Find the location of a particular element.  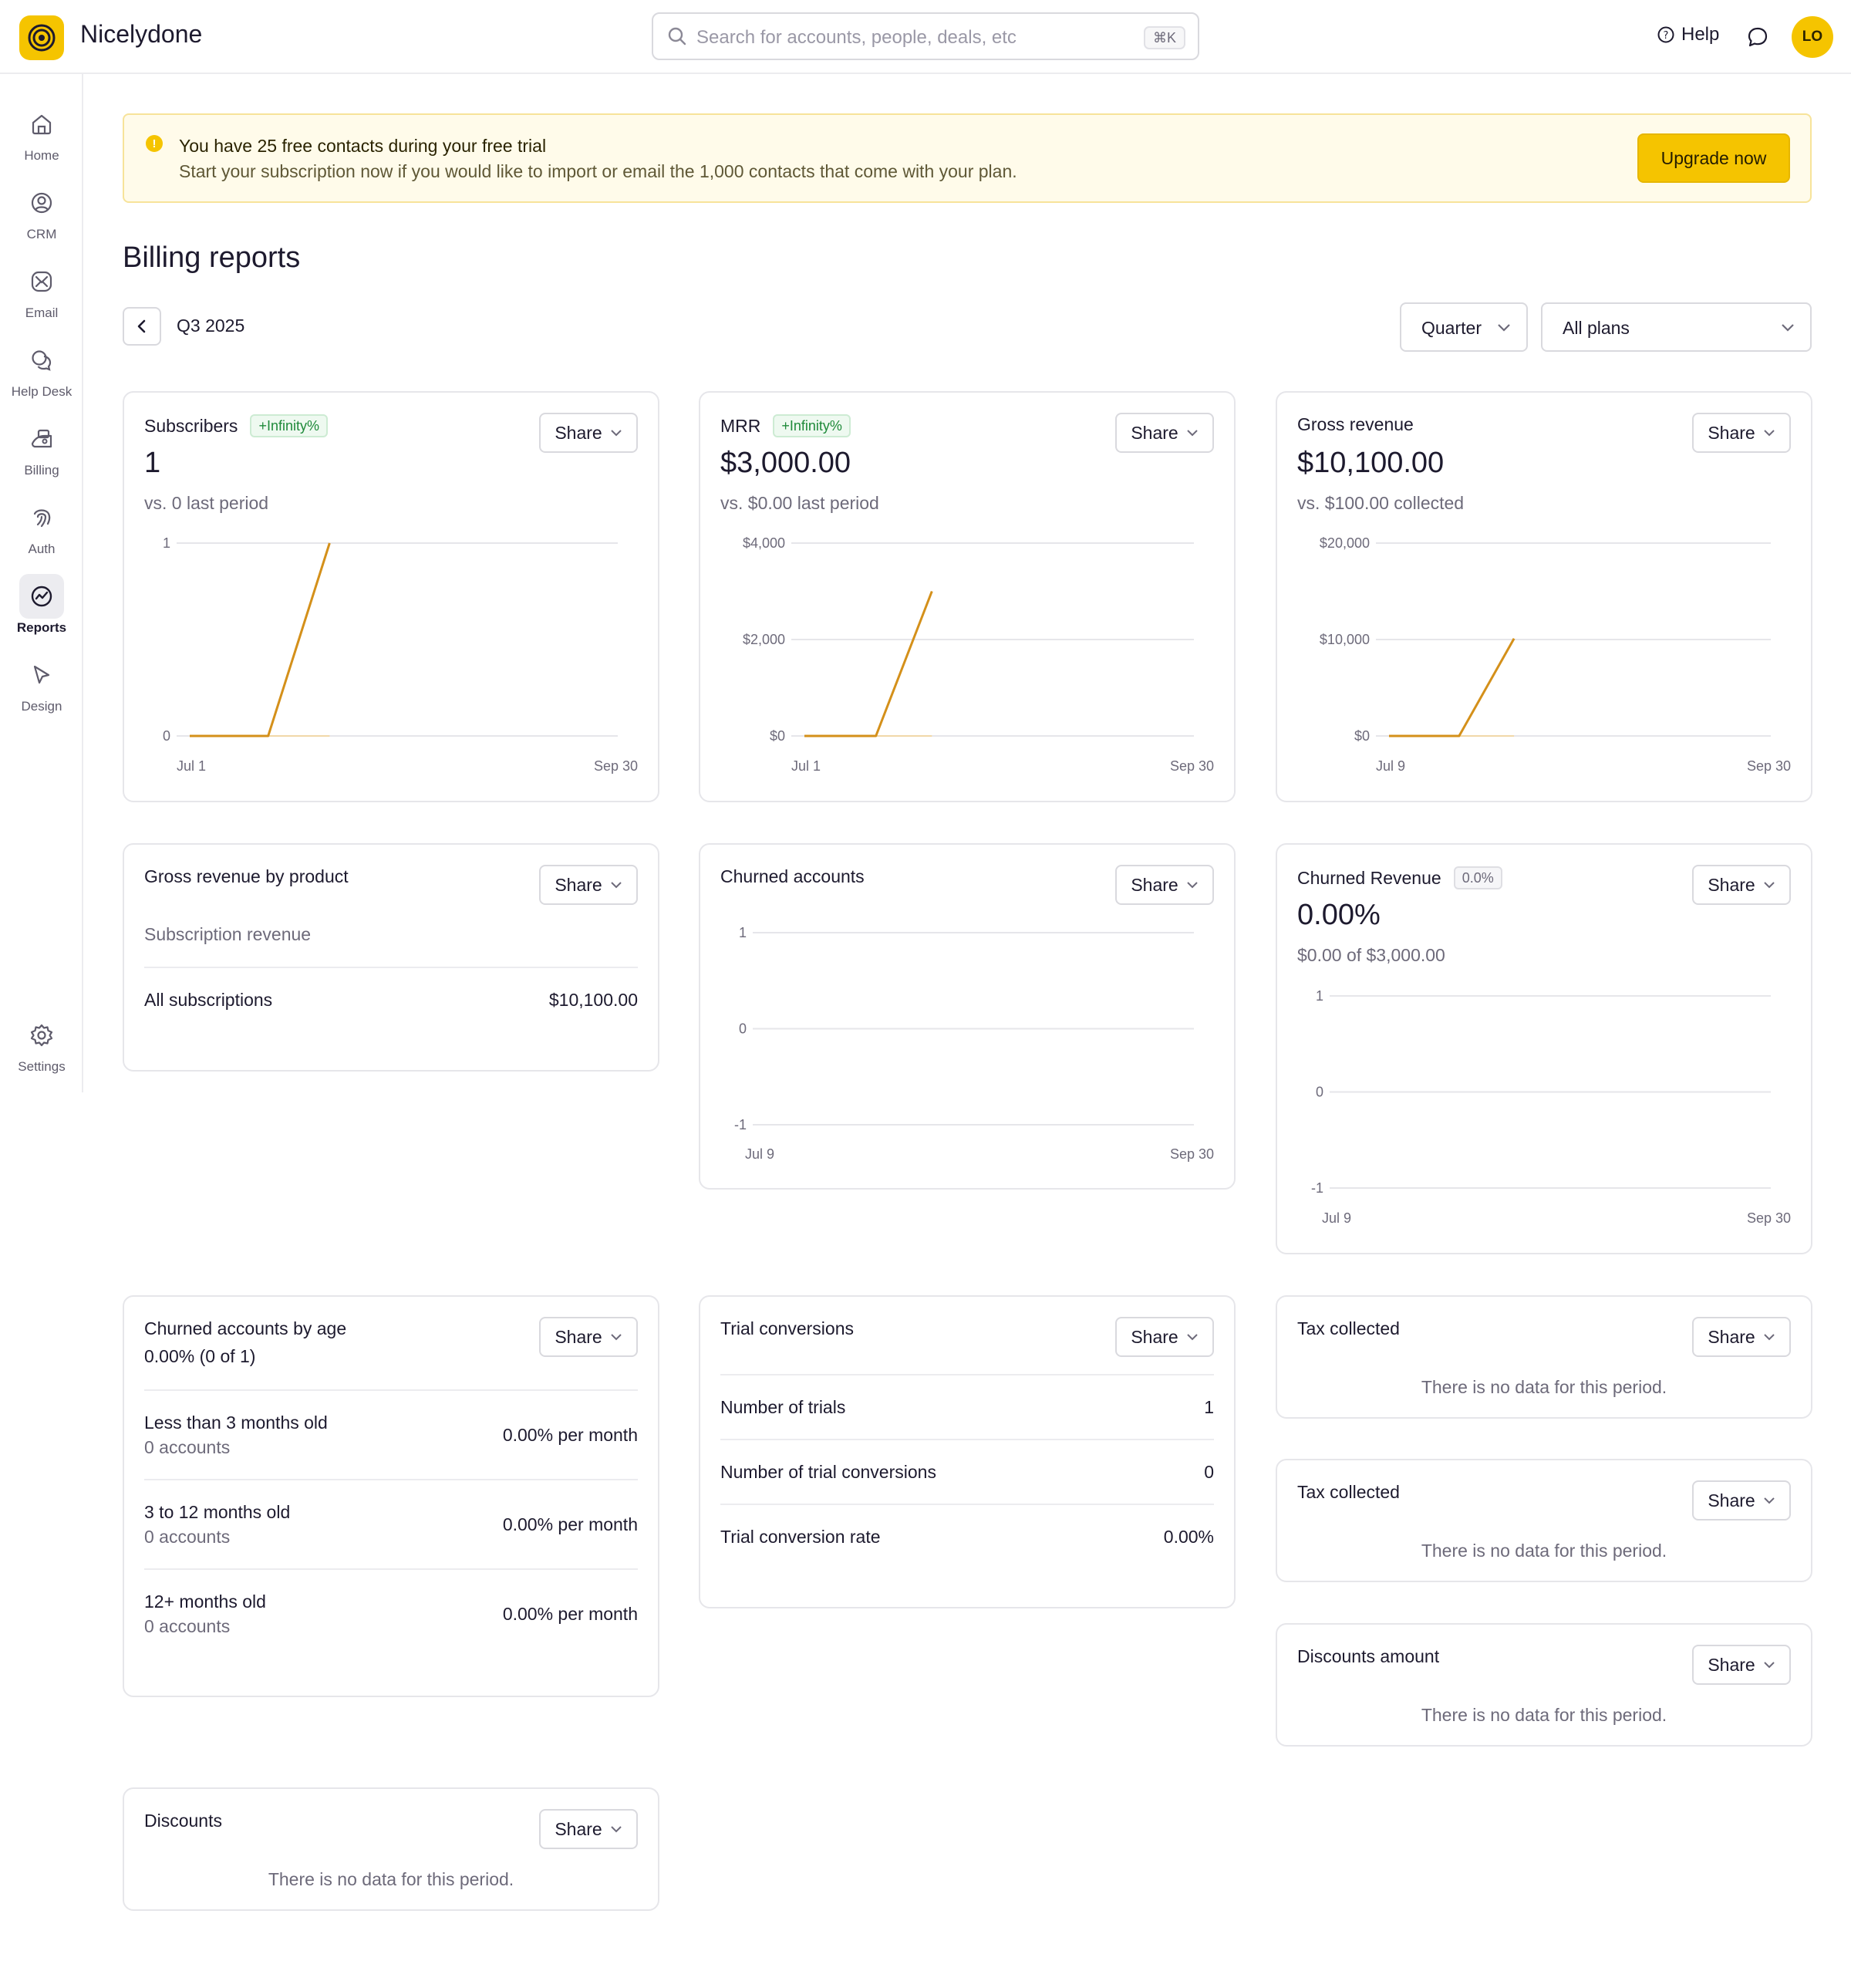

card-title: Discounts is located at coordinates (183, 1821).